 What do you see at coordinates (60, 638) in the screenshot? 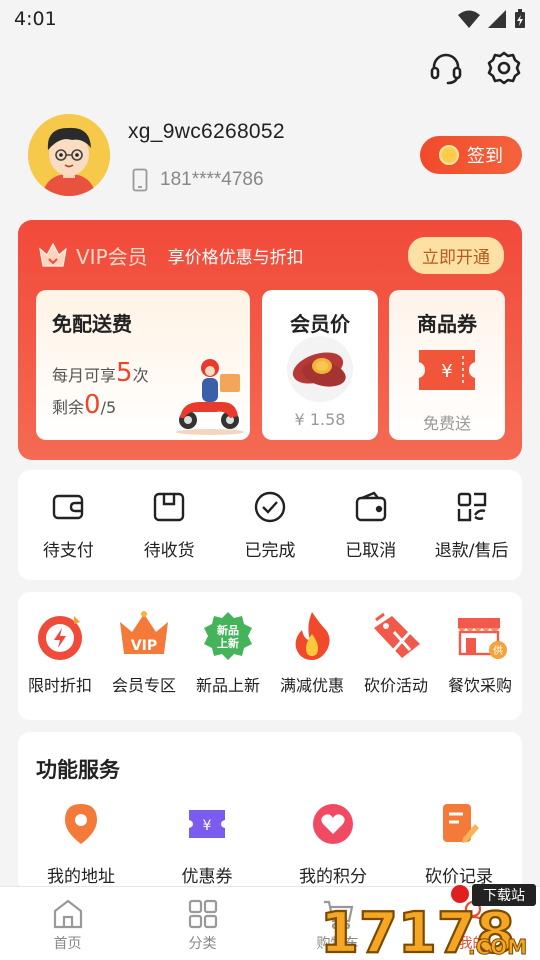
I see `flash-sale-icon` at bounding box center [60, 638].